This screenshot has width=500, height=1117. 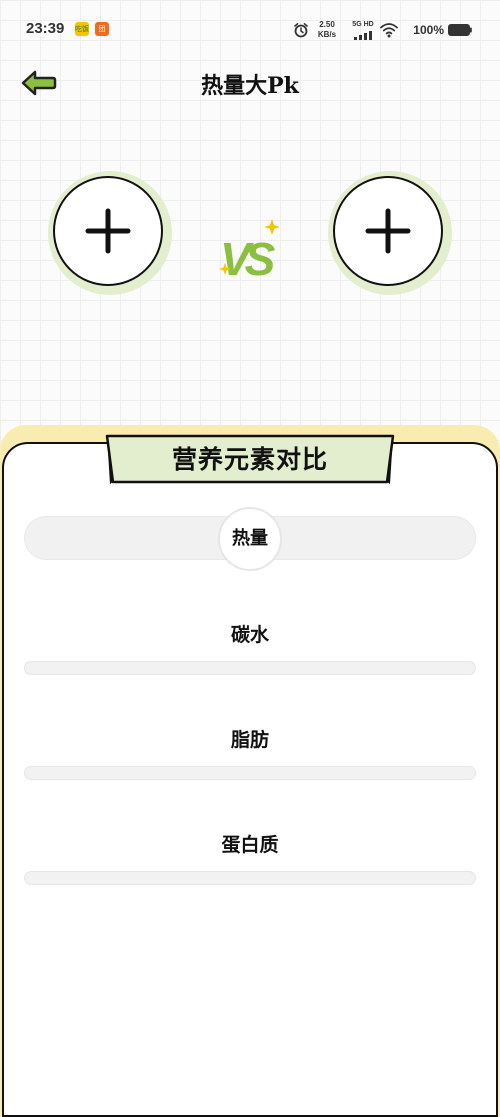 I want to click on network-speed-value: 2.50, so click(x=327, y=24).